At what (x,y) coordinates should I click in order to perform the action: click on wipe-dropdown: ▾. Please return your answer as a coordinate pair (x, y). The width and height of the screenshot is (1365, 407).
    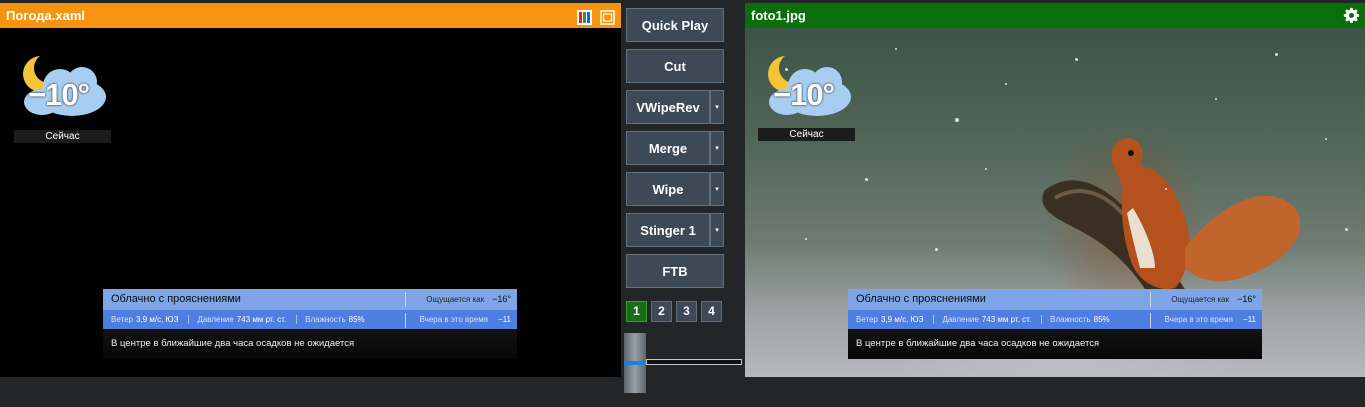
    Looking at the image, I should click on (717, 189).